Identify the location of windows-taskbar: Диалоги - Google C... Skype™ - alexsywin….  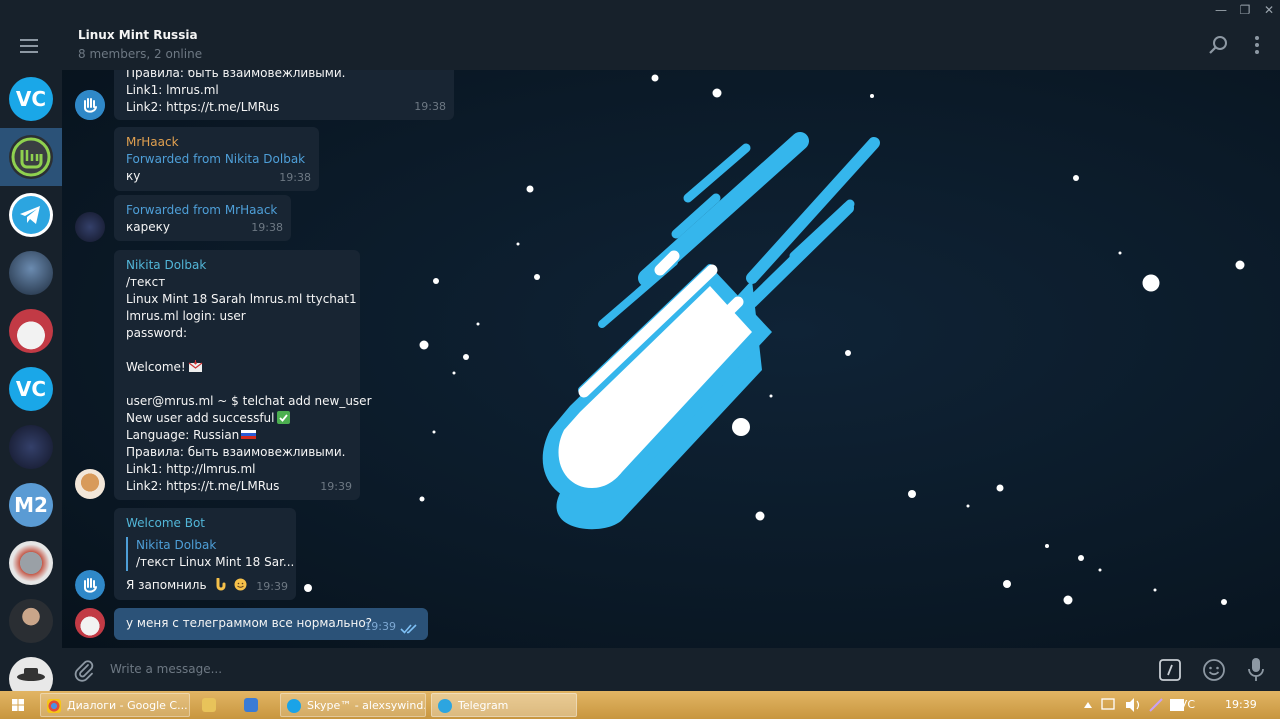
(640, 705).